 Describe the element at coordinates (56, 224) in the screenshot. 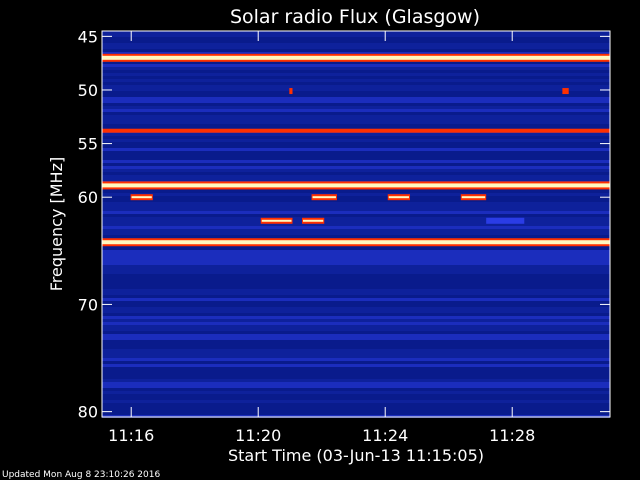

I see `y-axis-label: Frequency [MHz]` at that location.